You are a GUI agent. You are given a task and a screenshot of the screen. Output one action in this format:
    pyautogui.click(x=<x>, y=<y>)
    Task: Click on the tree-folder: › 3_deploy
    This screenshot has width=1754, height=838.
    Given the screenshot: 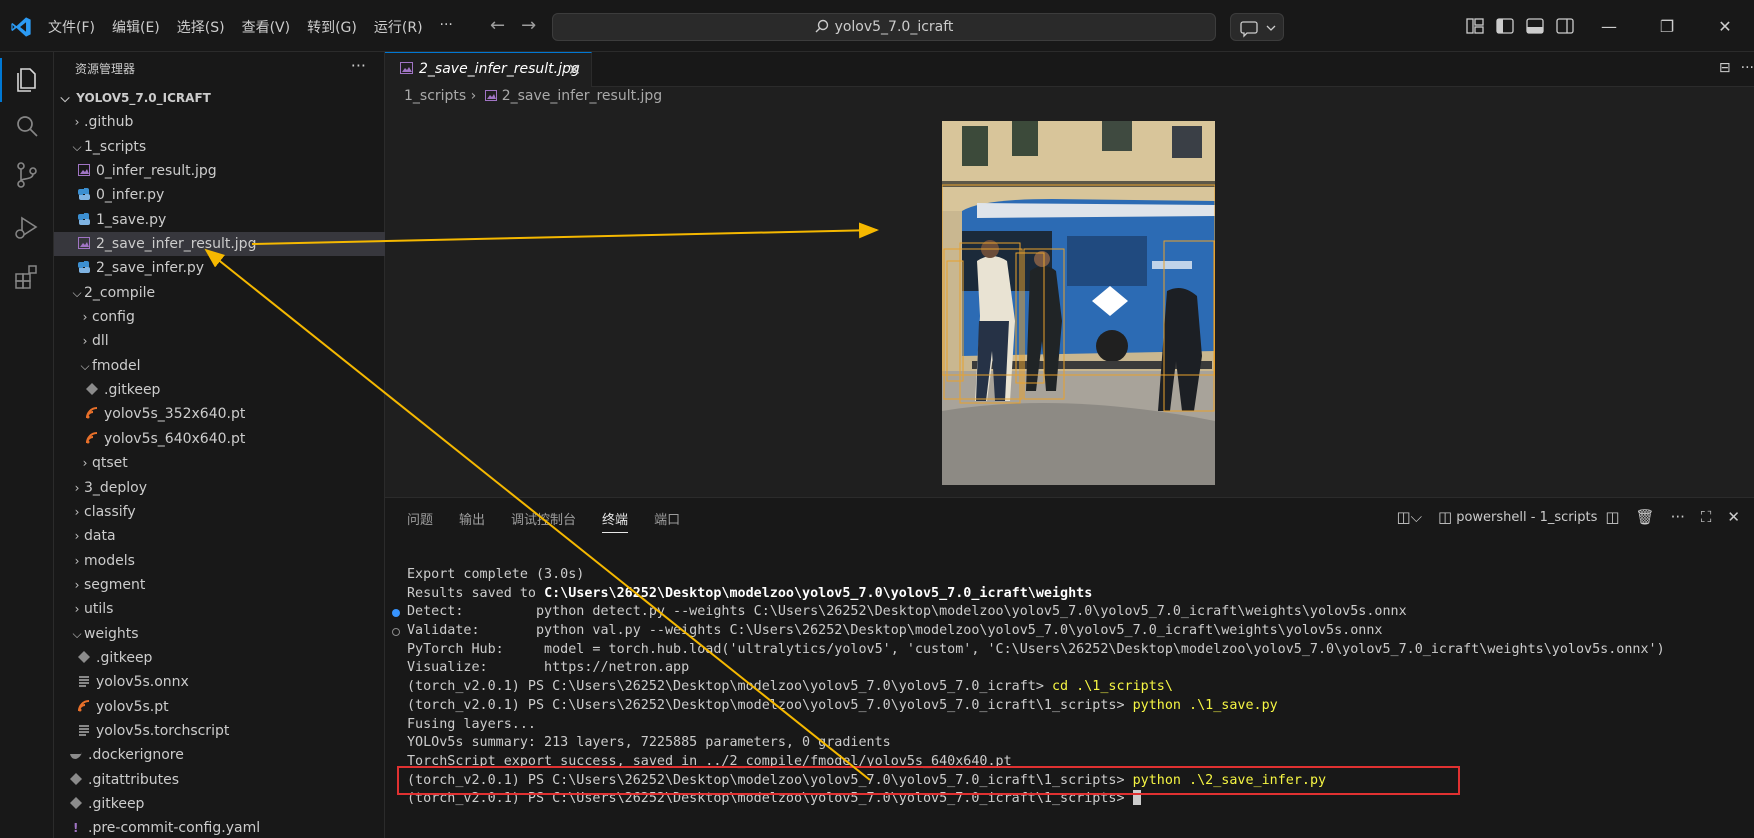 What is the action you would take?
    pyautogui.click(x=219, y=488)
    